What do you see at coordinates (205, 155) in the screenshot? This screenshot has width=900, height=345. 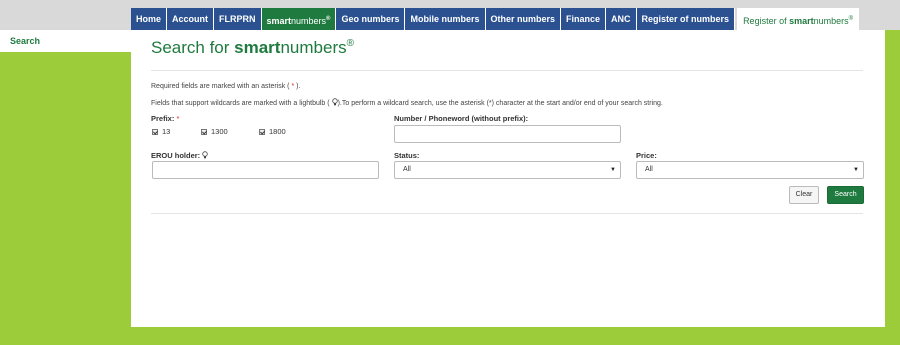 I see `lightbulb-icon` at bounding box center [205, 155].